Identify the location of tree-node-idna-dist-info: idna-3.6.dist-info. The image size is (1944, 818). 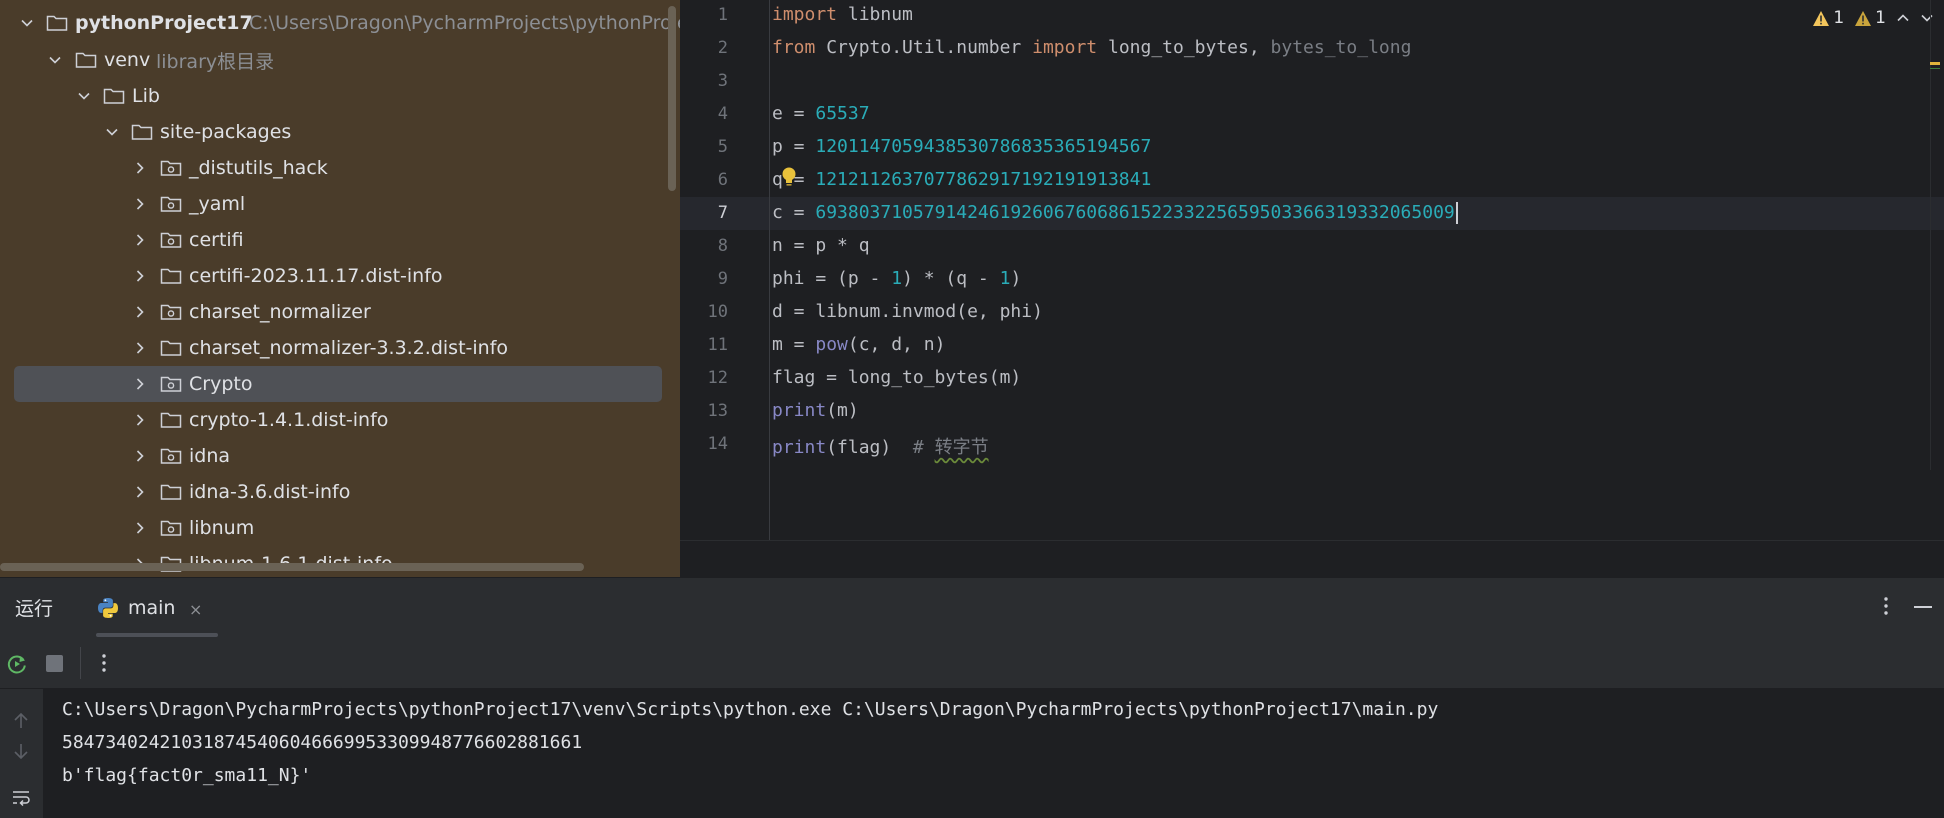
(340, 492).